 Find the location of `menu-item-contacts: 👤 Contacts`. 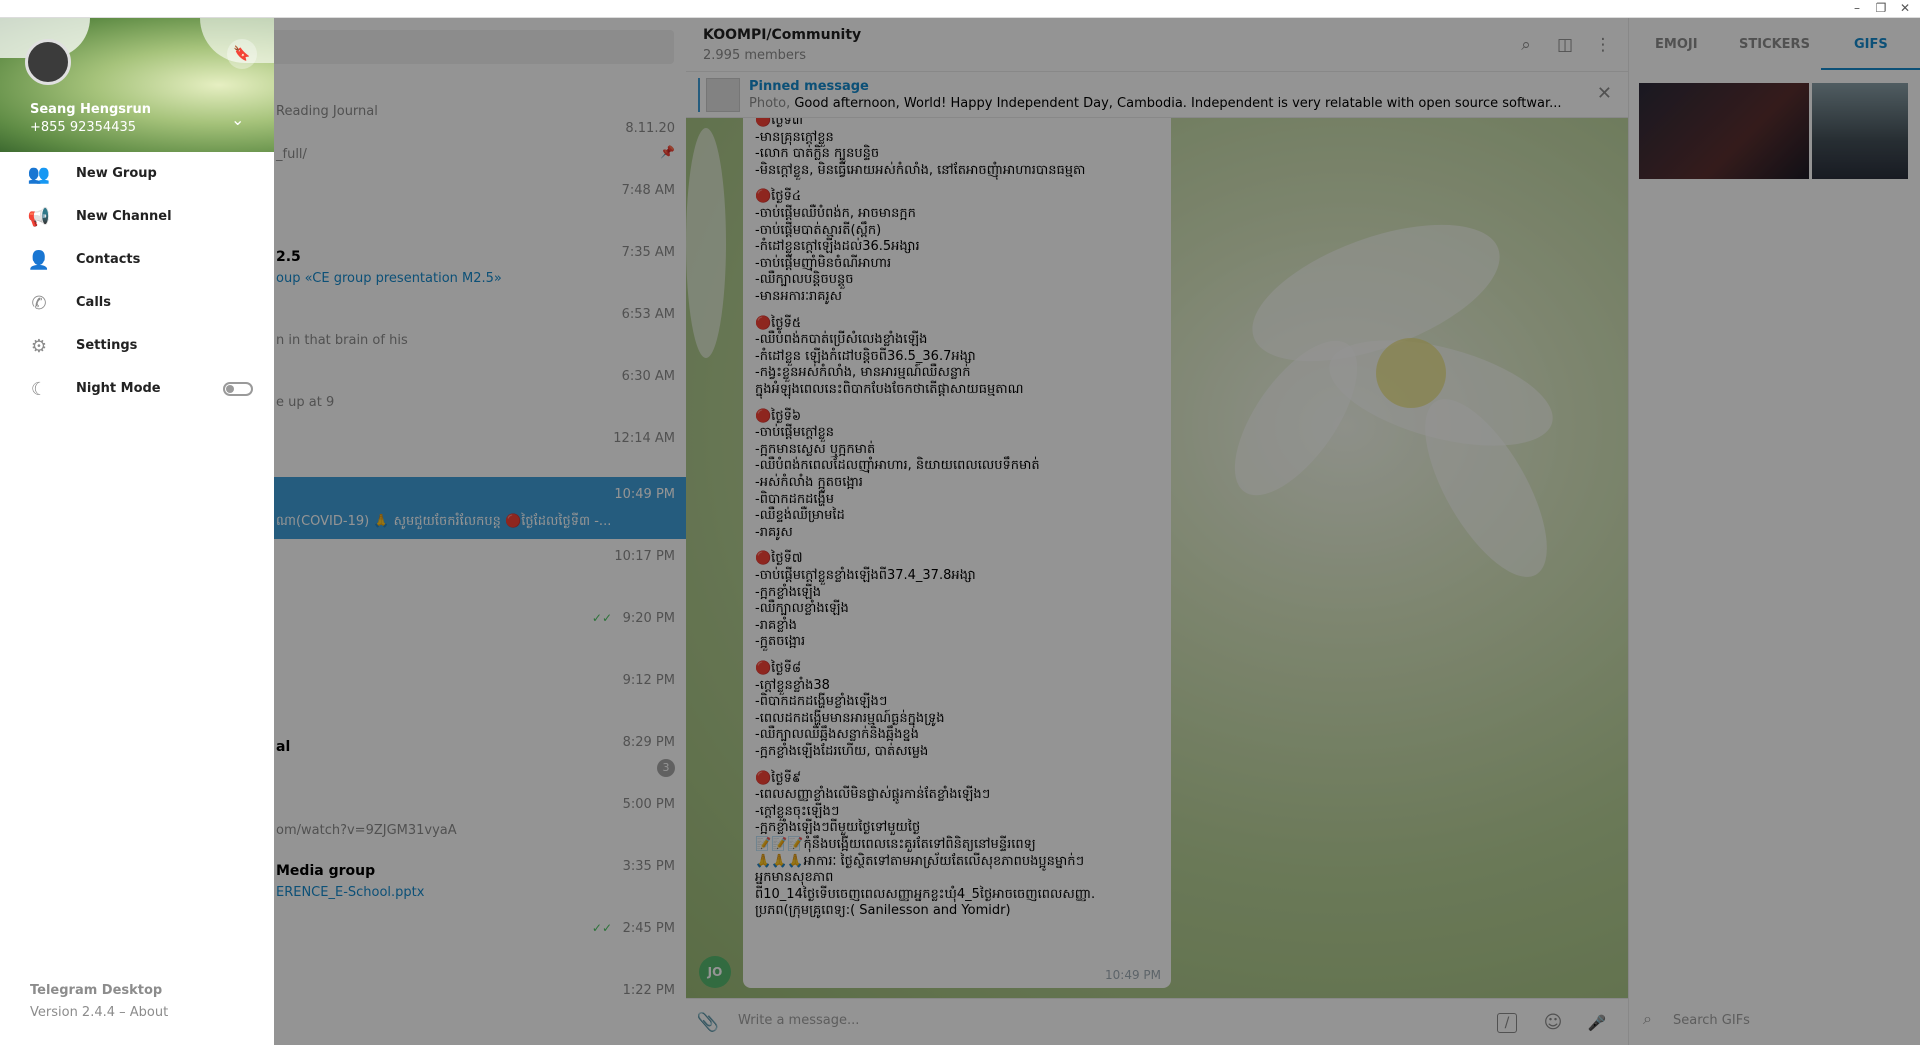

menu-item-contacts: 👤 Contacts is located at coordinates (137, 260).